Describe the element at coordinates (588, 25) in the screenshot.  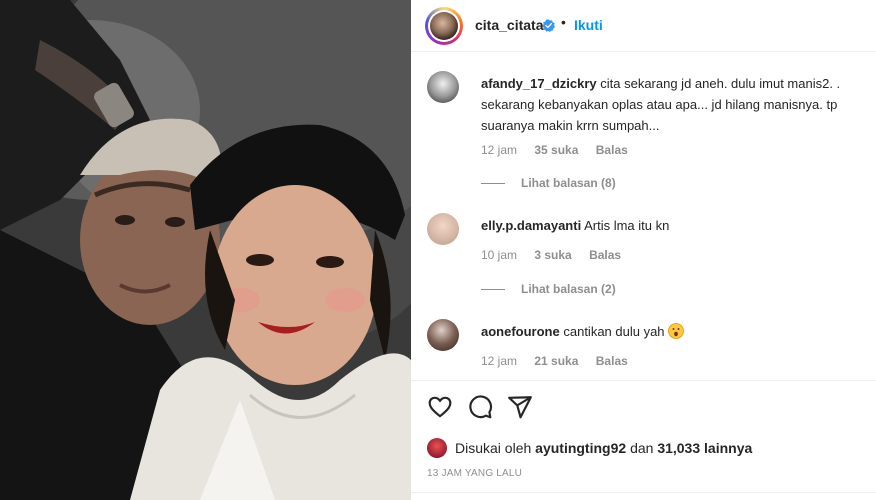
I see `follow-button: Ikuti` at that location.